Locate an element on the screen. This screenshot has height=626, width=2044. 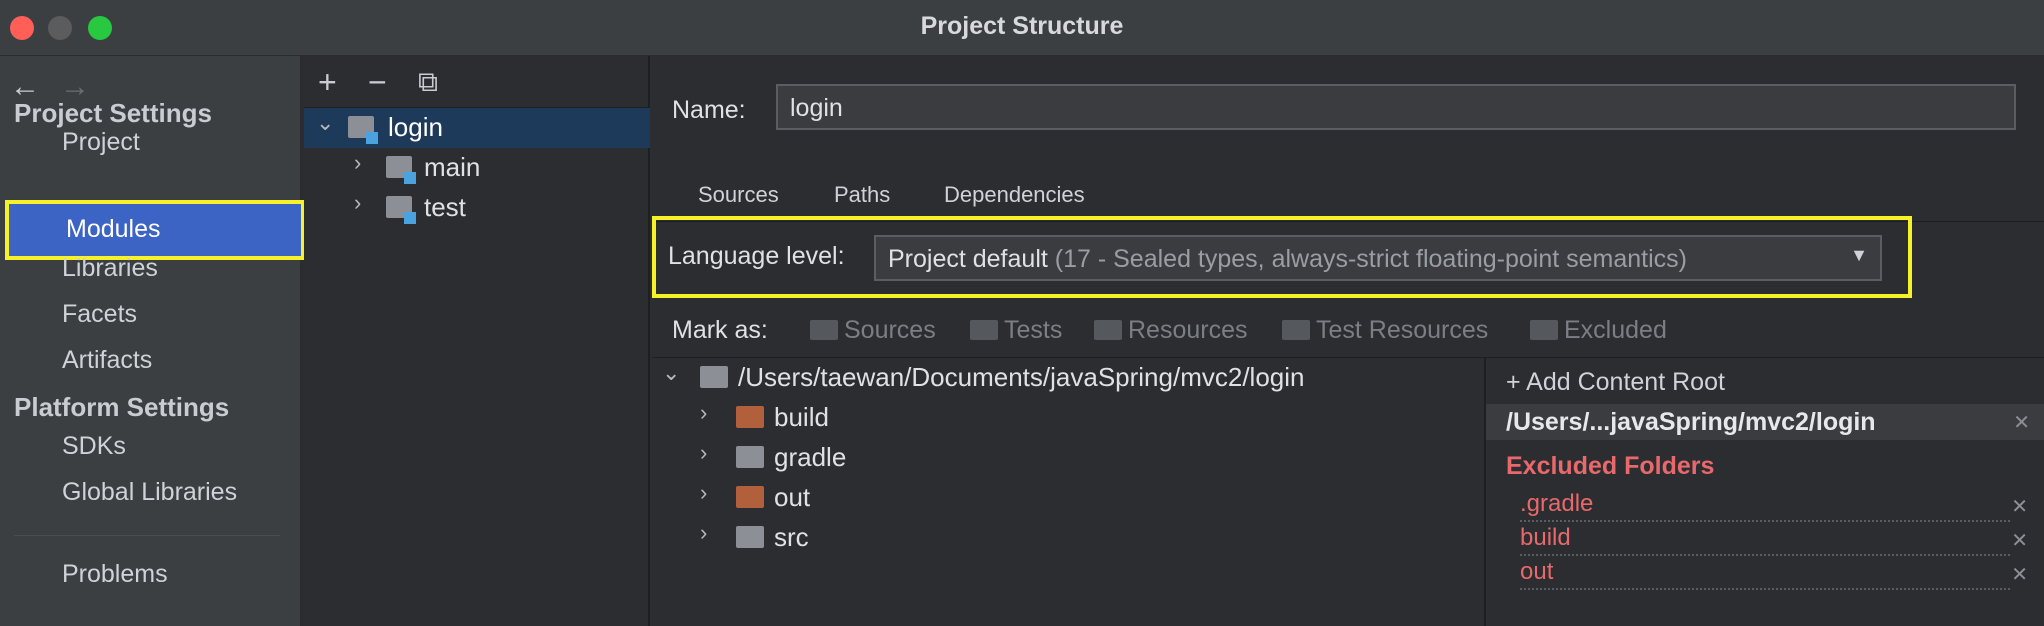
language-level-value: Project default is located at coordinates (968, 259).